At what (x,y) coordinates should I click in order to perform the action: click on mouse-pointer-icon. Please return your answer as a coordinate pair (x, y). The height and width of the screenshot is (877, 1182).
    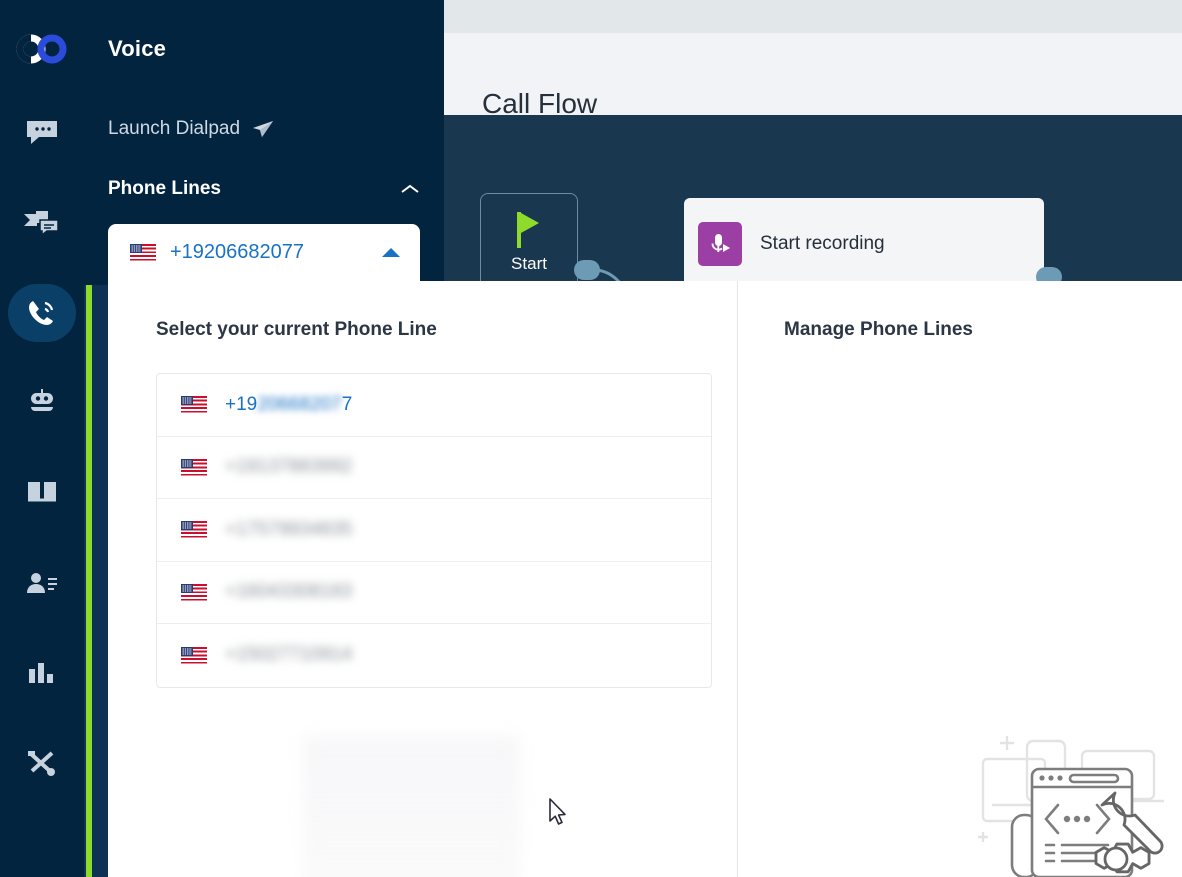
    Looking at the image, I should click on (558, 815).